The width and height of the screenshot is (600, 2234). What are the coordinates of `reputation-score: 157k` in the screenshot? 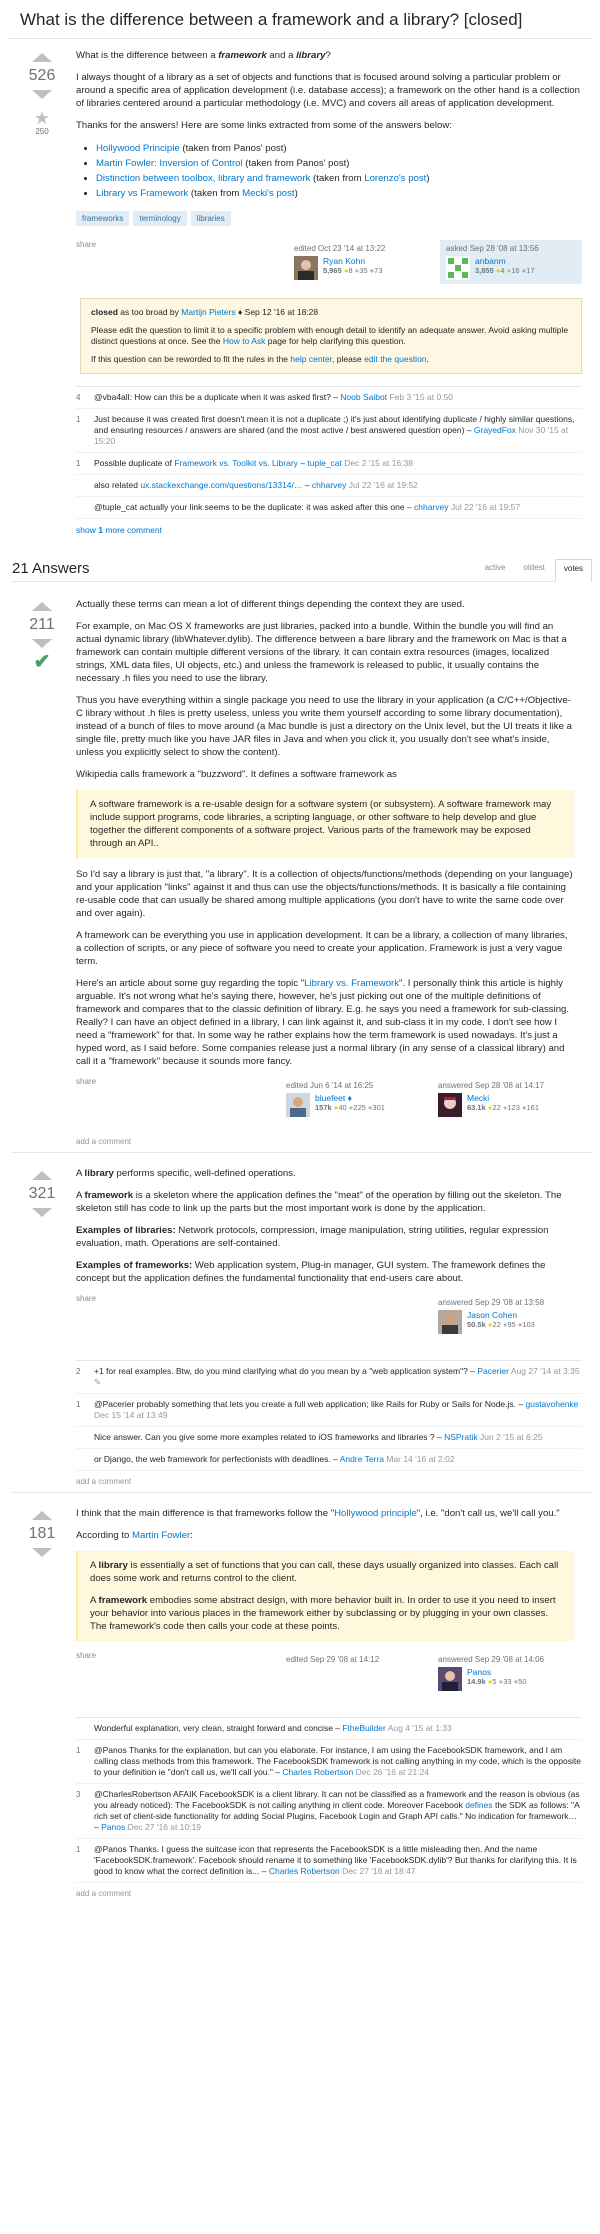 It's located at (323, 1107).